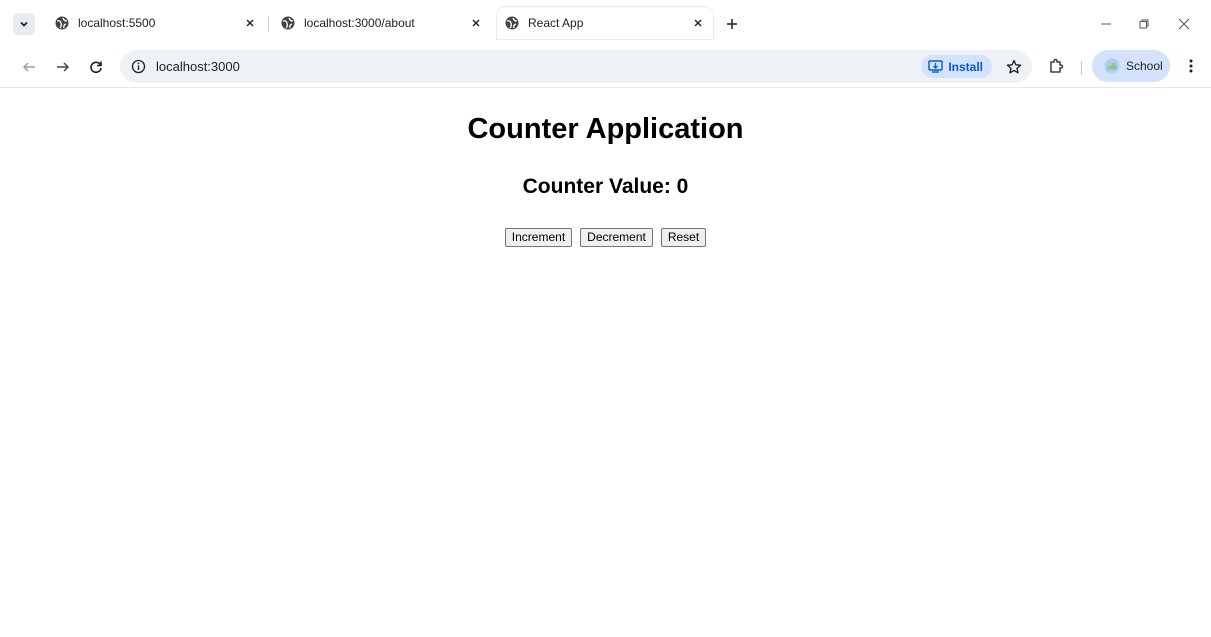  Describe the element at coordinates (605, 129) in the screenshot. I see `page-title: Counter Application` at that location.